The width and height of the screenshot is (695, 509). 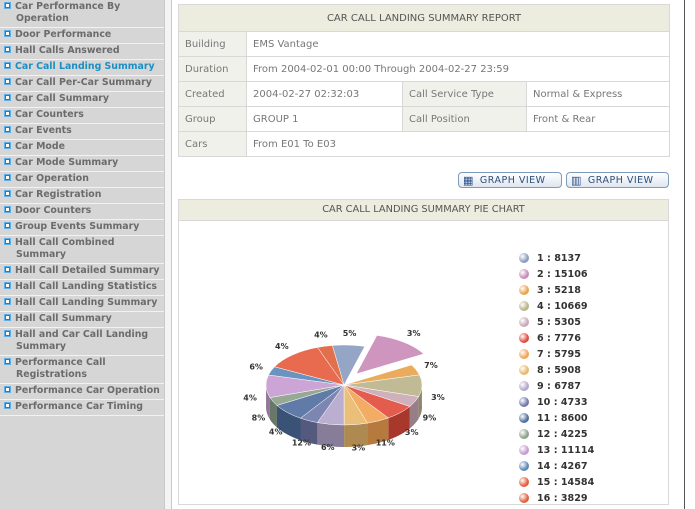 I want to click on sidebar-item-car-call-landing-summary: Car Call Landing Summary, so click(x=82, y=68).